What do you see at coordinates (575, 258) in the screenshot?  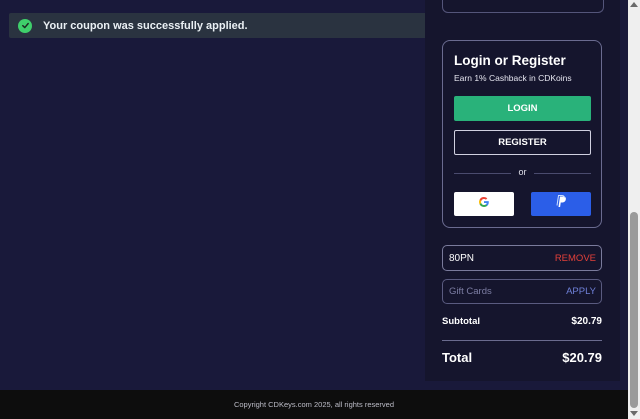 I see `remove-coupon-button: REMOVE` at bounding box center [575, 258].